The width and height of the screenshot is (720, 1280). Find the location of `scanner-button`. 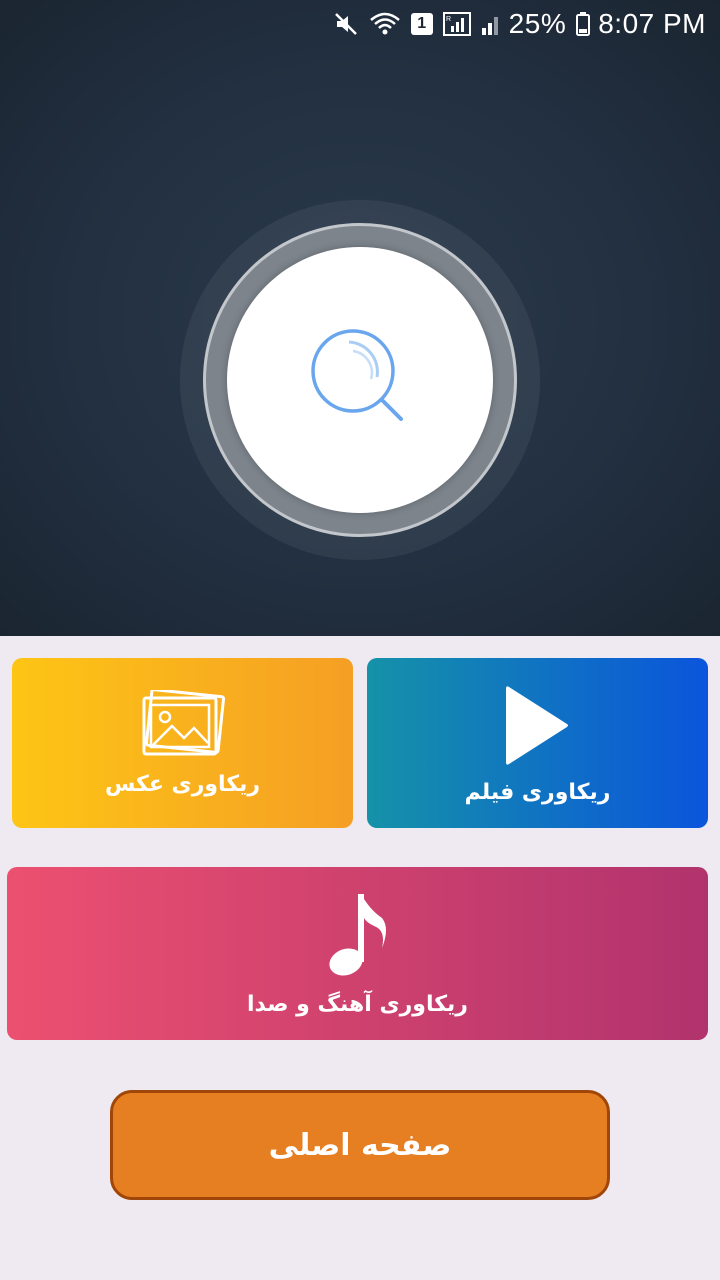

scanner-button is located at coordinates (360, 380).